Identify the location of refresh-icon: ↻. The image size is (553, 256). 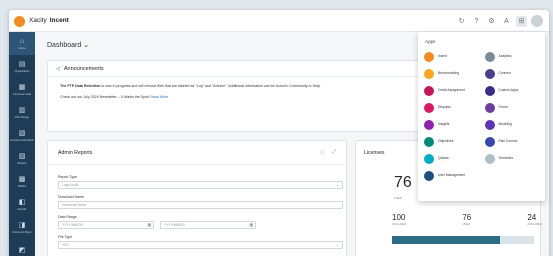
(461, 21).